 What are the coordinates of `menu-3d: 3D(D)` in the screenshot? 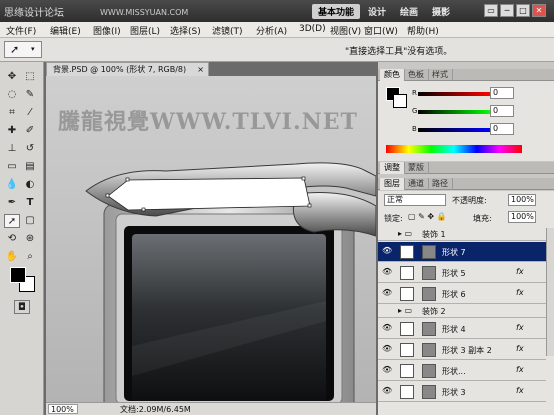 It's located at (312, 29).